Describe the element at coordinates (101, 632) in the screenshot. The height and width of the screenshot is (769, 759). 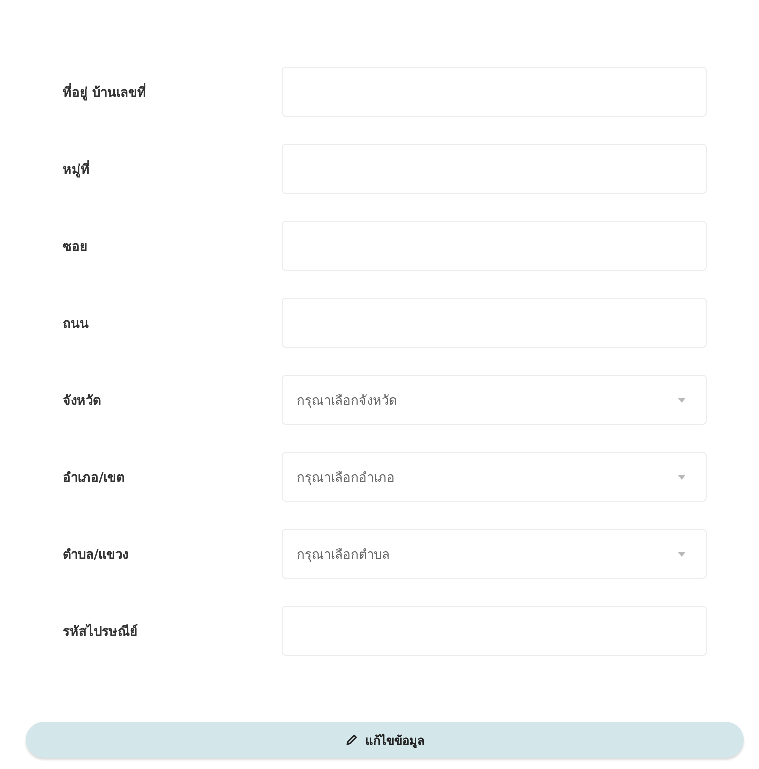
I see `field-label: รหัสไปรษณีย์` at that location.